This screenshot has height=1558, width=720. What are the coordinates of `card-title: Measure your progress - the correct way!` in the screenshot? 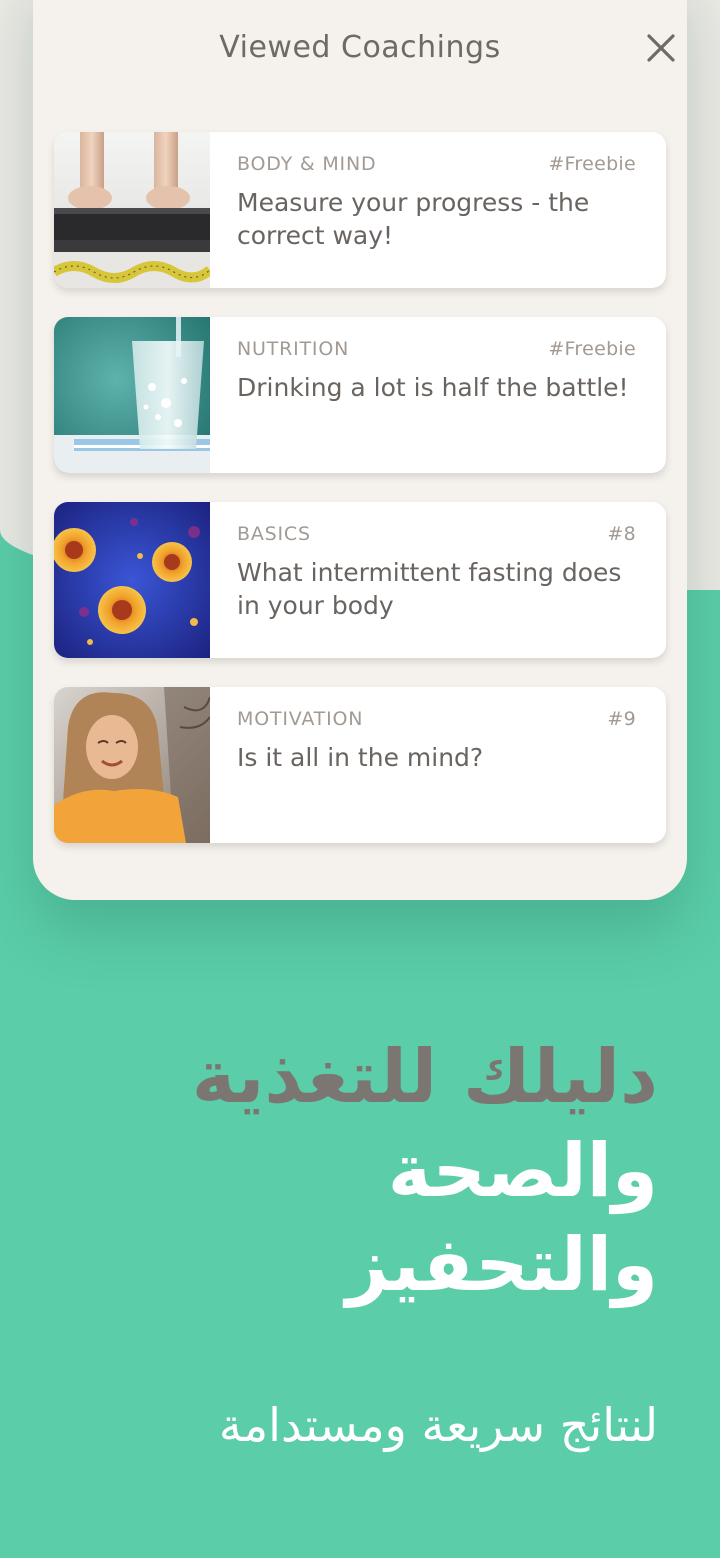 It's located at (413, 219).